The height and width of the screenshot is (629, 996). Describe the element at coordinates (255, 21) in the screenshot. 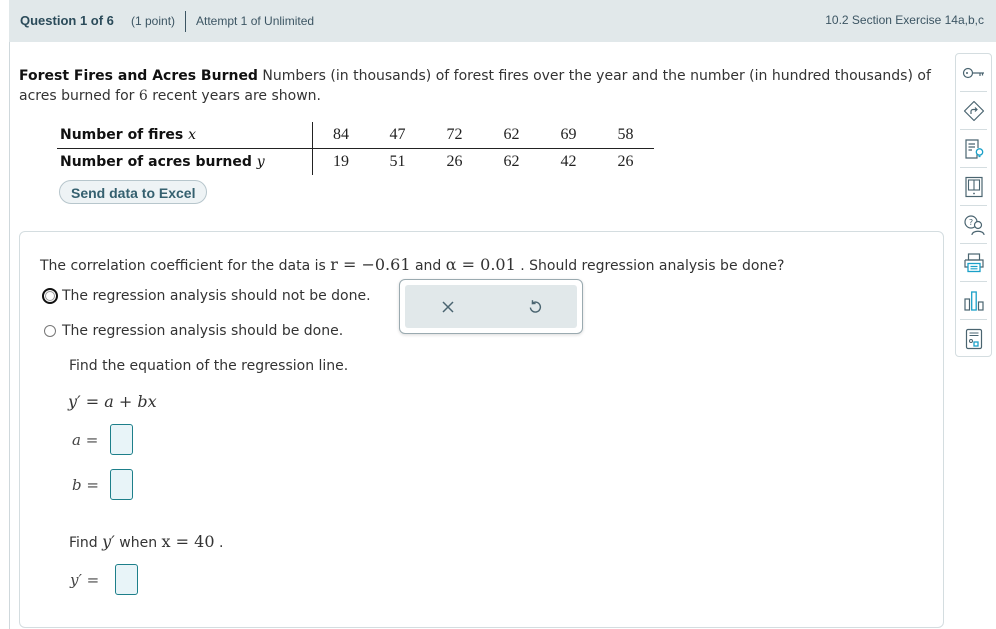

I see `attempt-count: Attempt 1 of Unlimited` at that location.